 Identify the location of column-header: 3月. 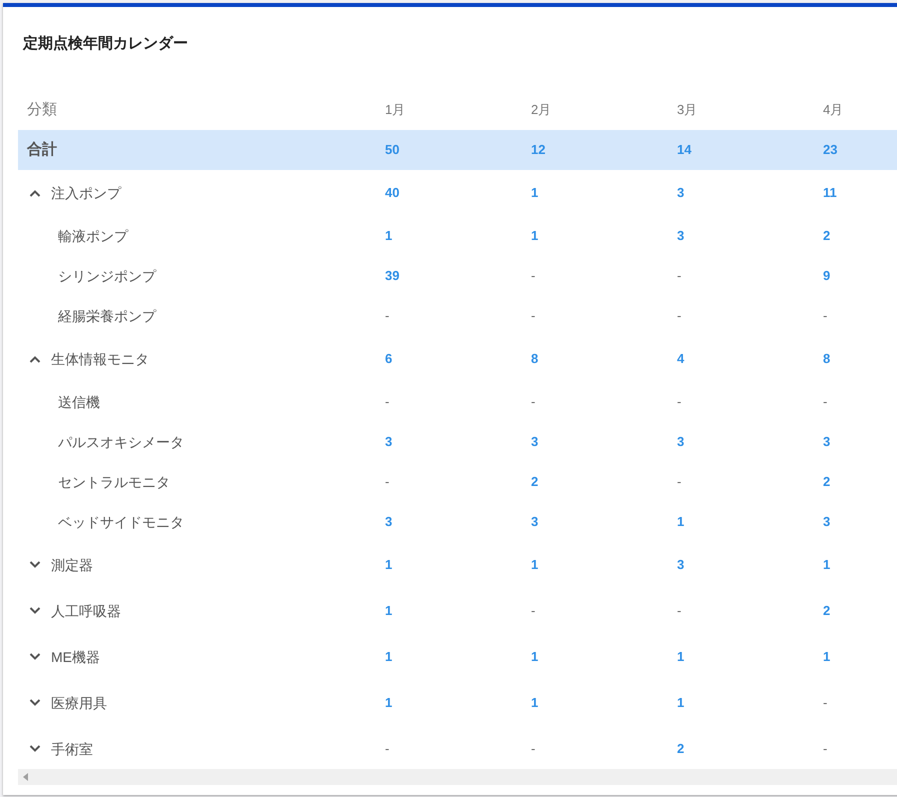
(687, 110).